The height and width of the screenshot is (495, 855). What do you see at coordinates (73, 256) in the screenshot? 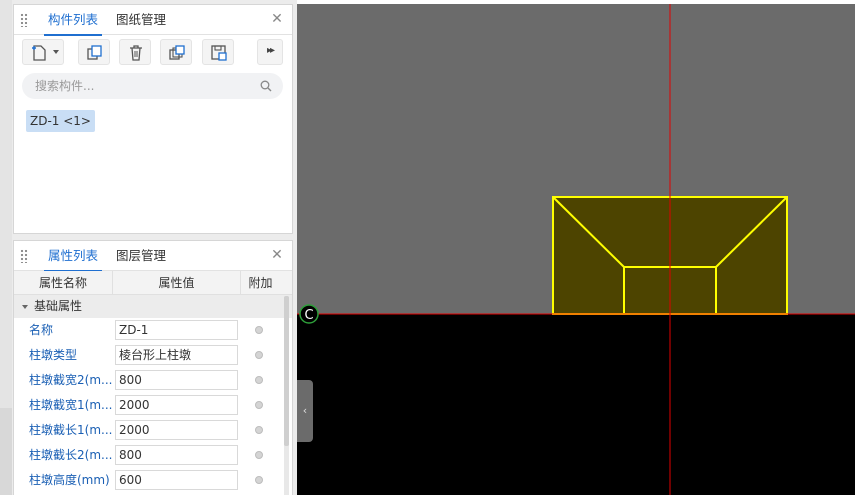
I see `tab-property-list: 属性列表` at bounding box center [73, 256].